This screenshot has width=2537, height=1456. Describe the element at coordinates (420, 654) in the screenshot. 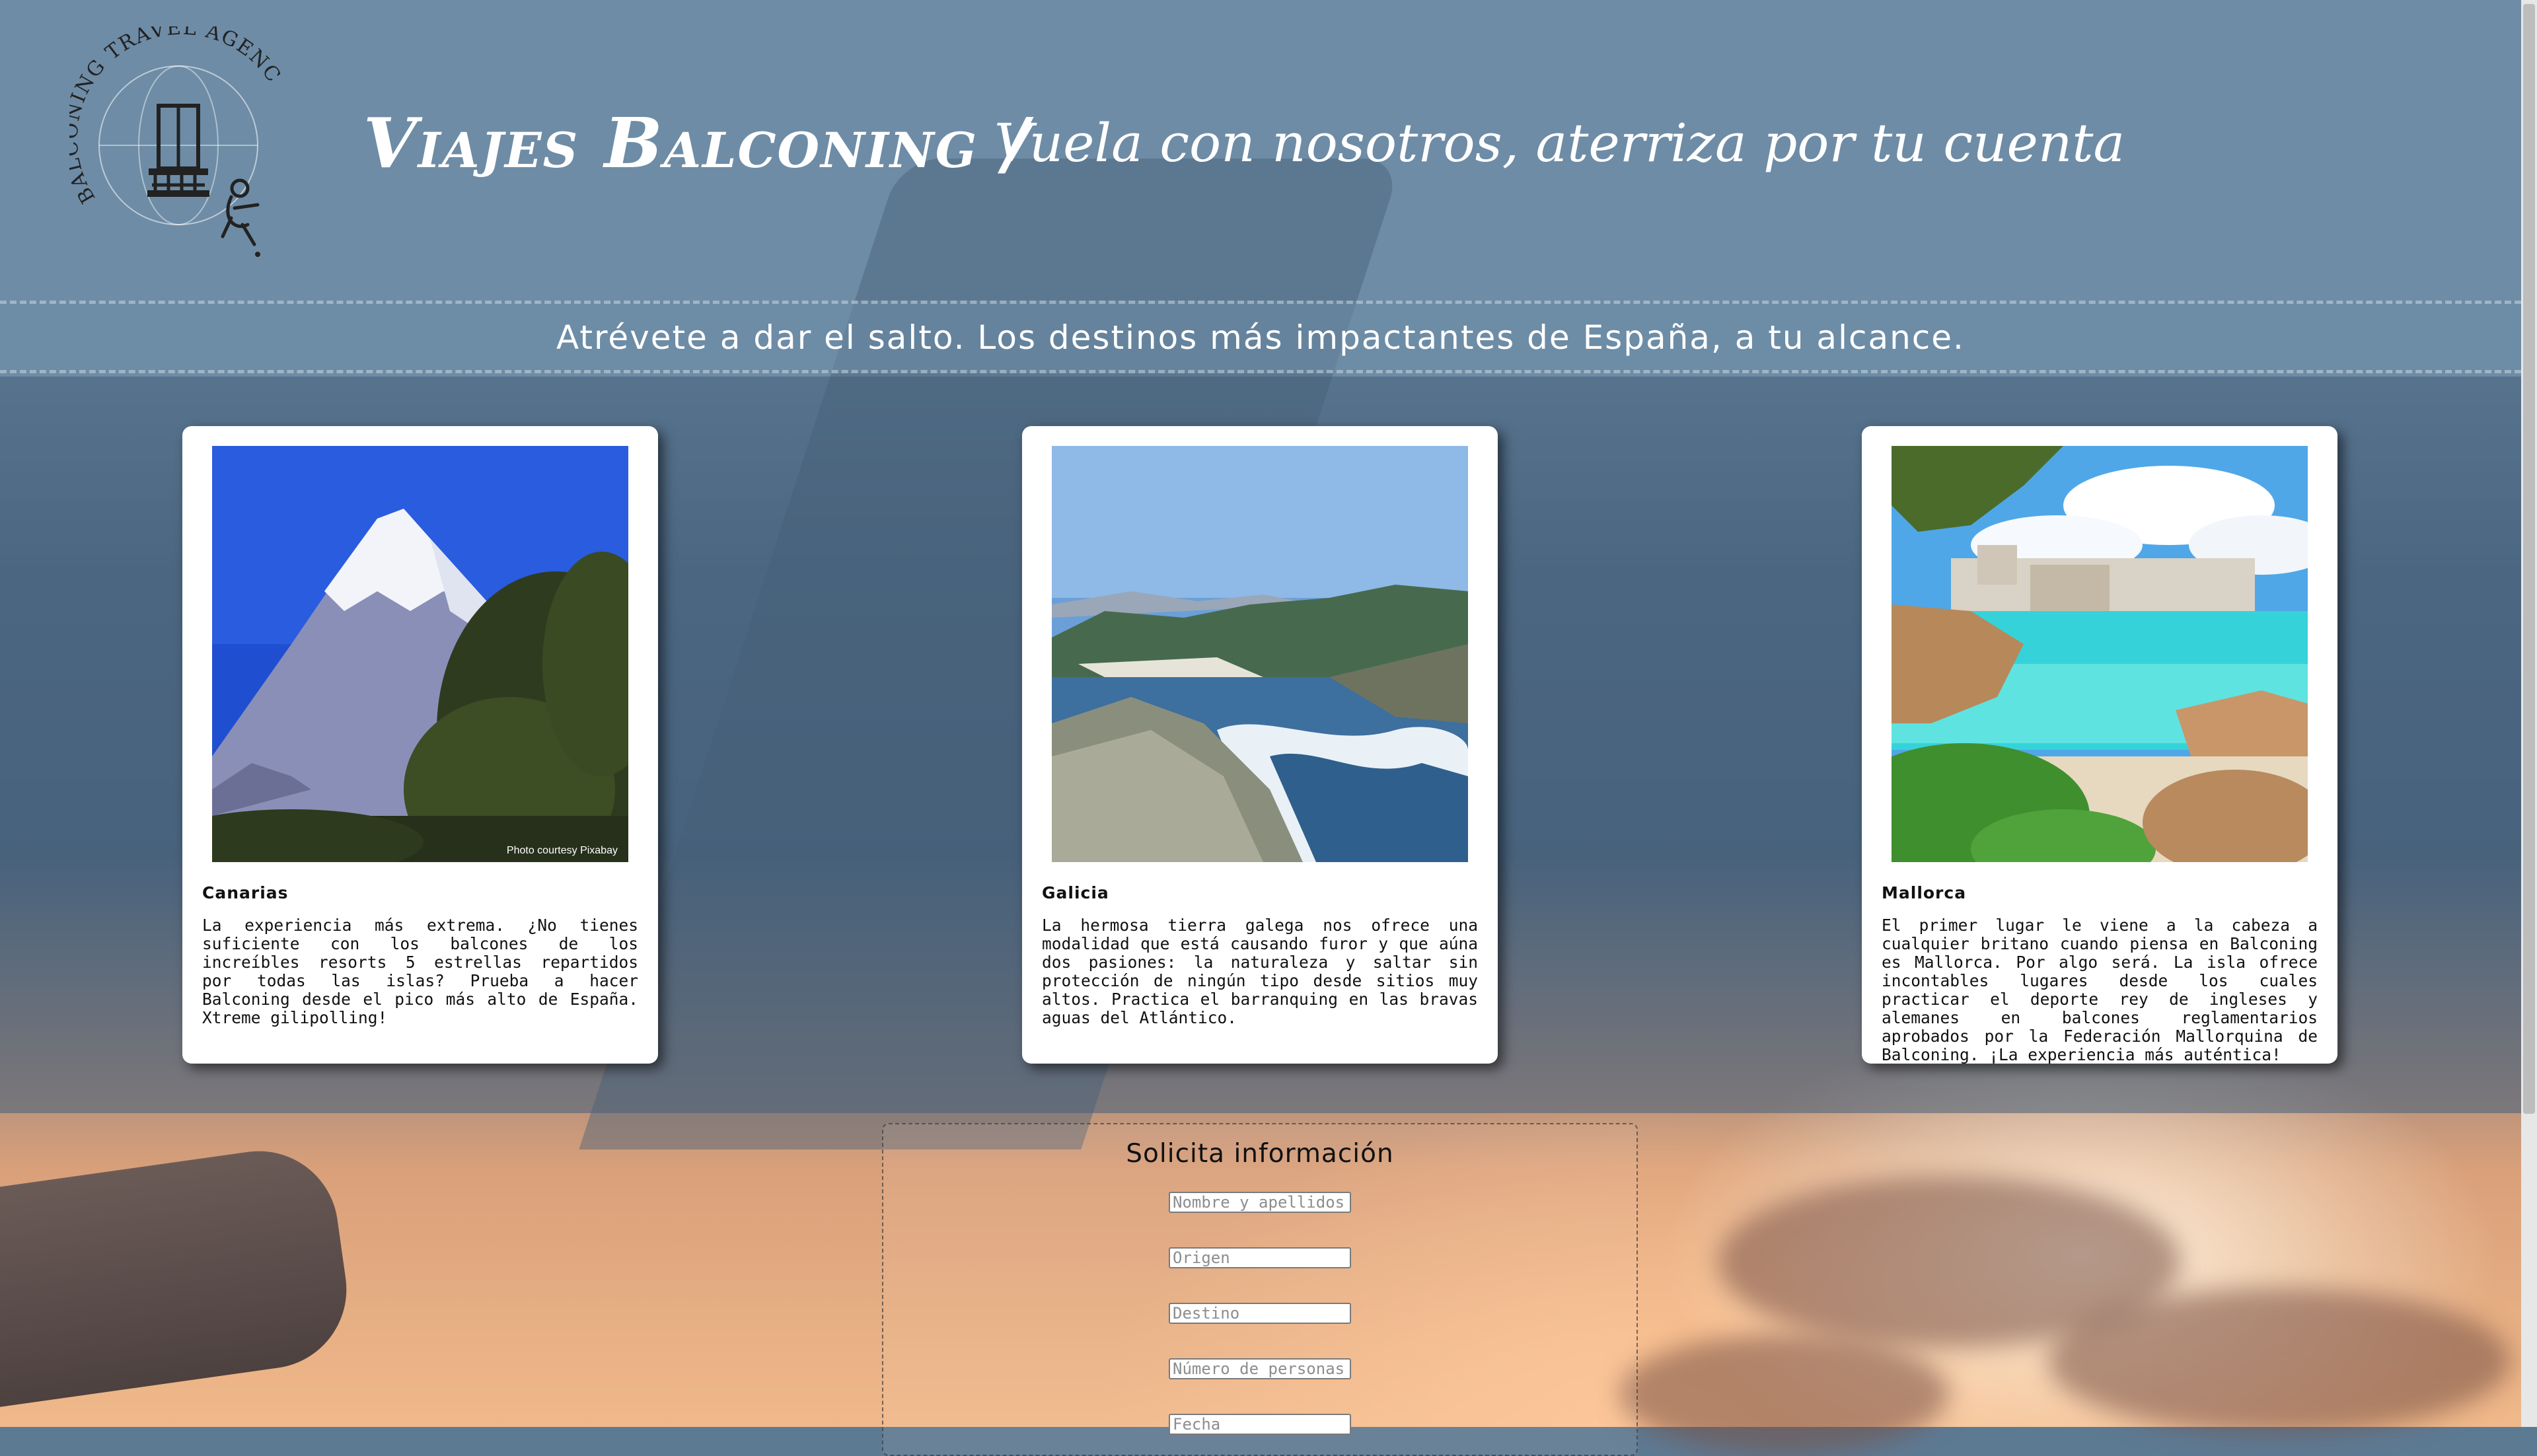

I see `canarias-photo: Photo courtesy Pixabay` at that location.